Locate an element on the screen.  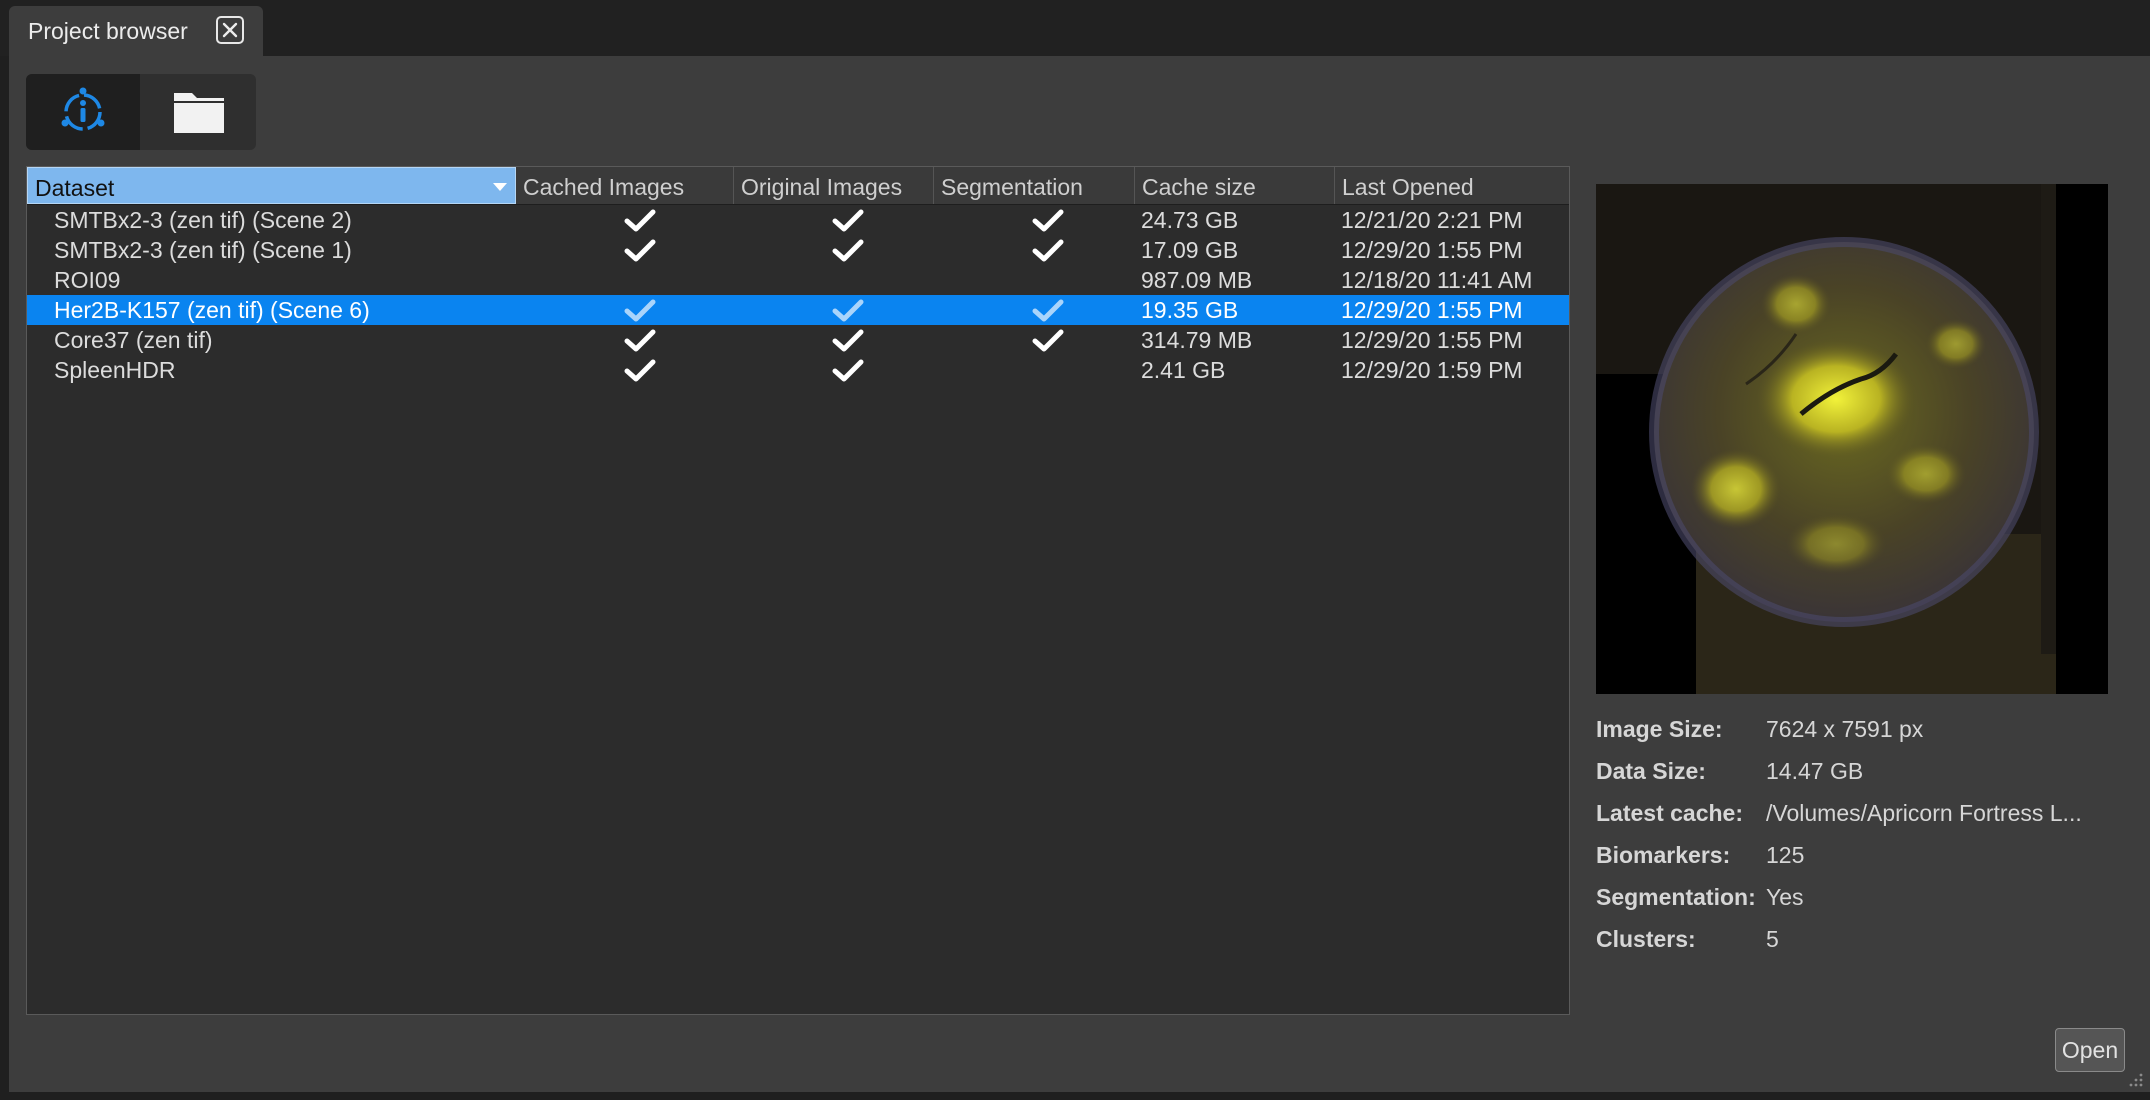
cell-cache-size: 314.79 MB is located at coordinates (1197, 340).